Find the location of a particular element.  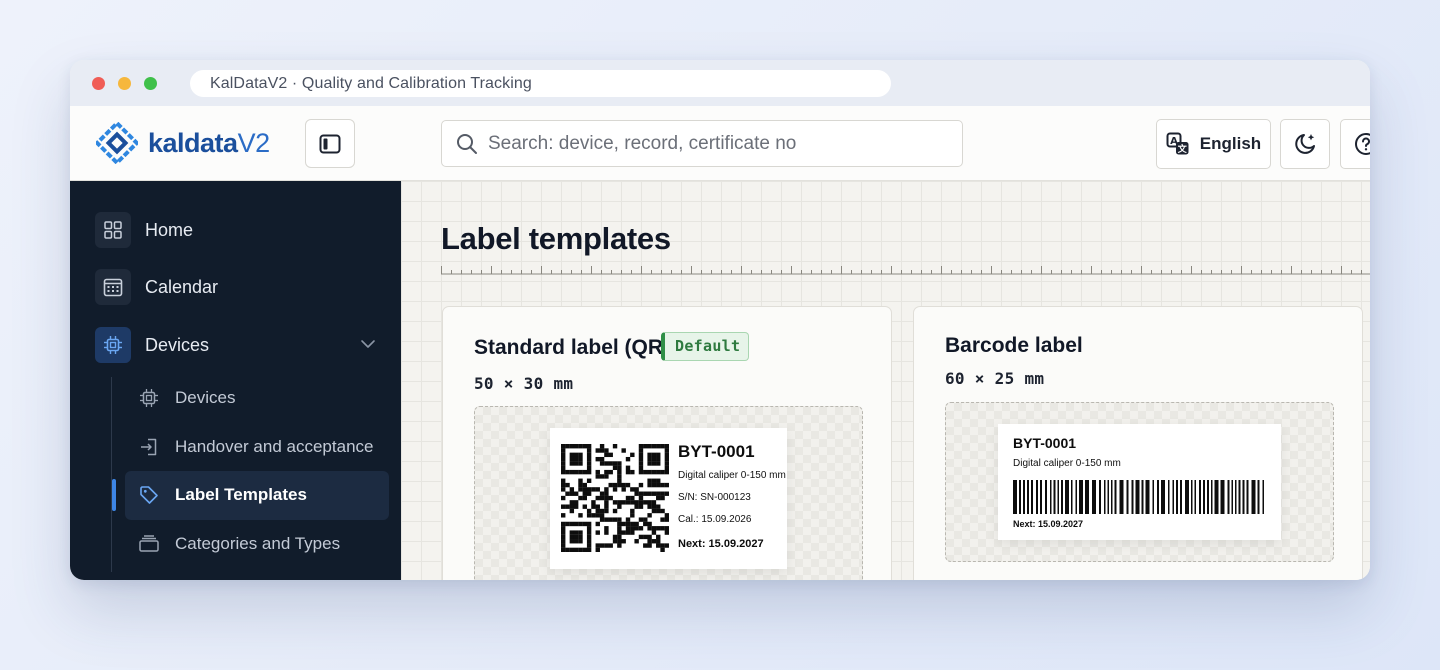

stack-icon is located at coordinates (149, 544).